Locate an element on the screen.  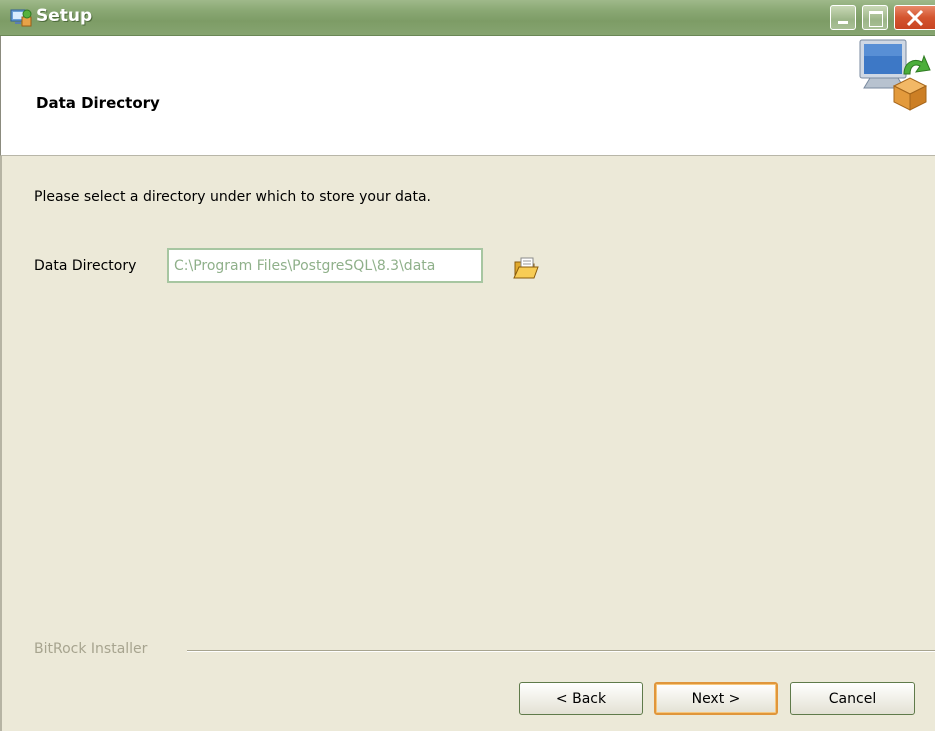
window-title: Setup is located at coordinates (64, 16).